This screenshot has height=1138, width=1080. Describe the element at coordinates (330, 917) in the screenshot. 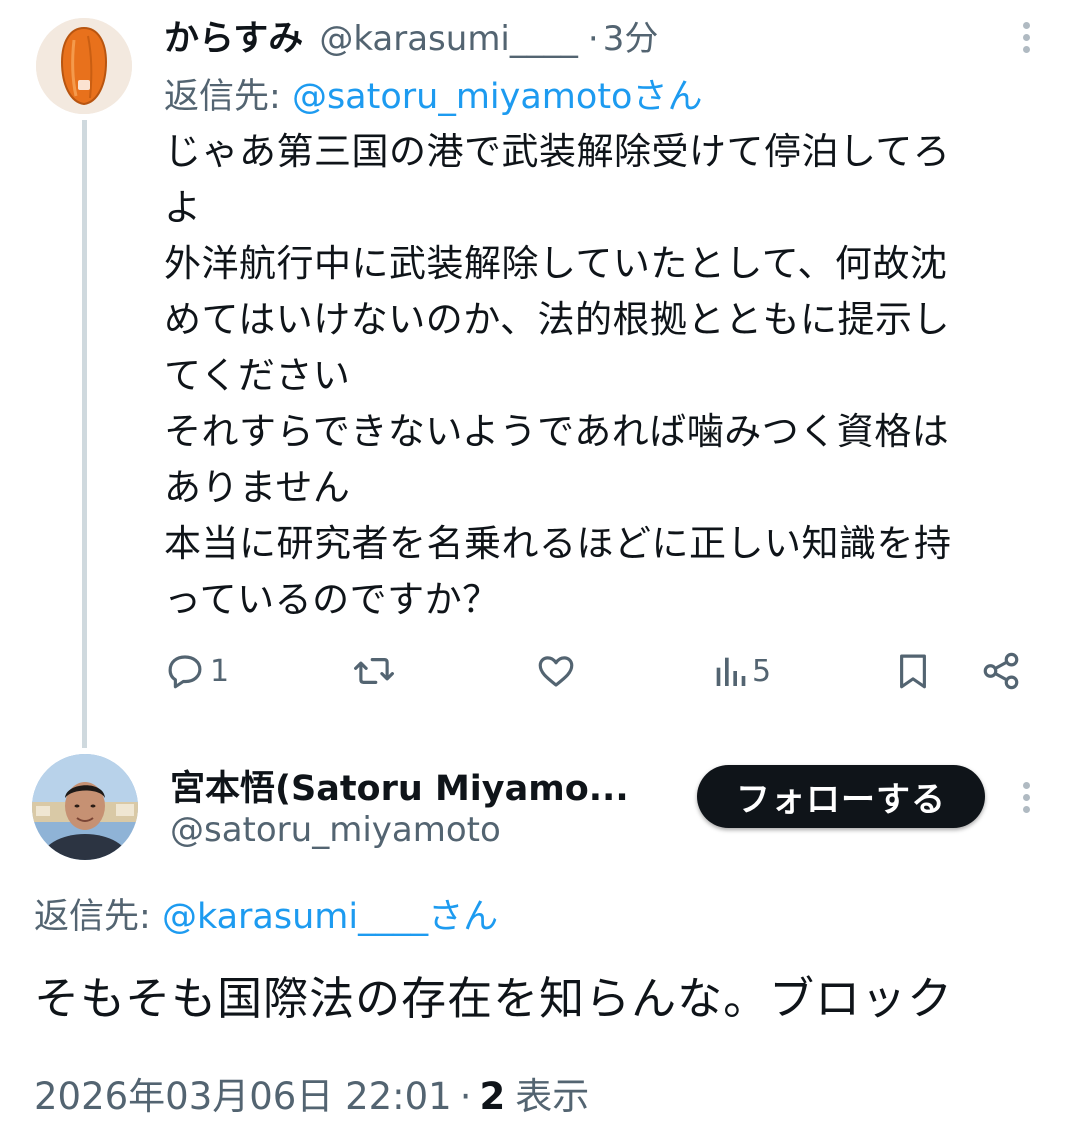

I see `reply-to-handle-link: @karasumi____さん` at that location.